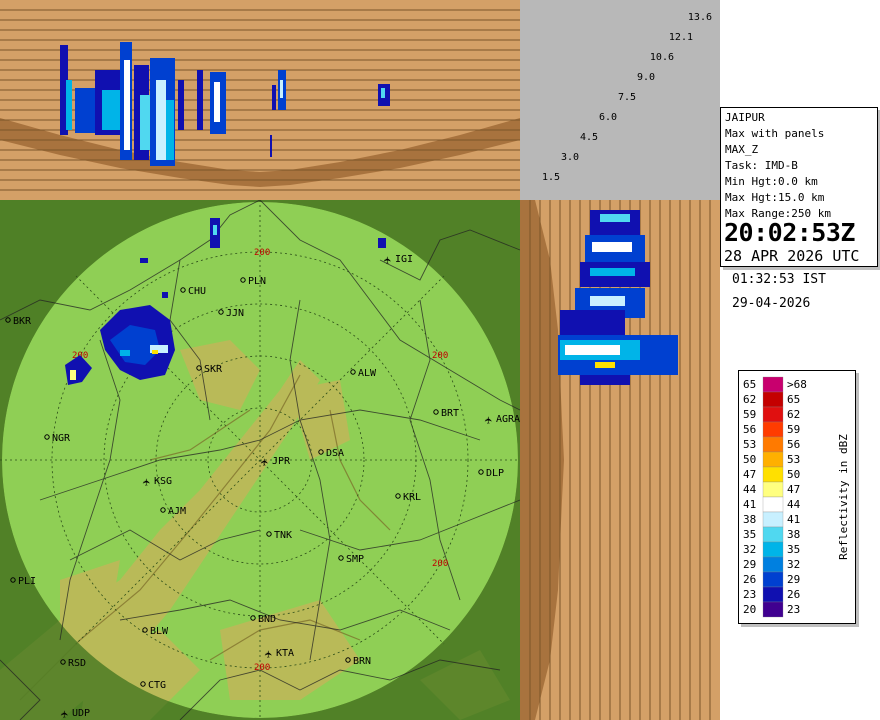 Image resolution: width=880 pixels, height=720 pixels. Describe the element at coordinates (792, 256) in the screenshot. I see `utc-date: 28 APR 2026 UTC` at that location.